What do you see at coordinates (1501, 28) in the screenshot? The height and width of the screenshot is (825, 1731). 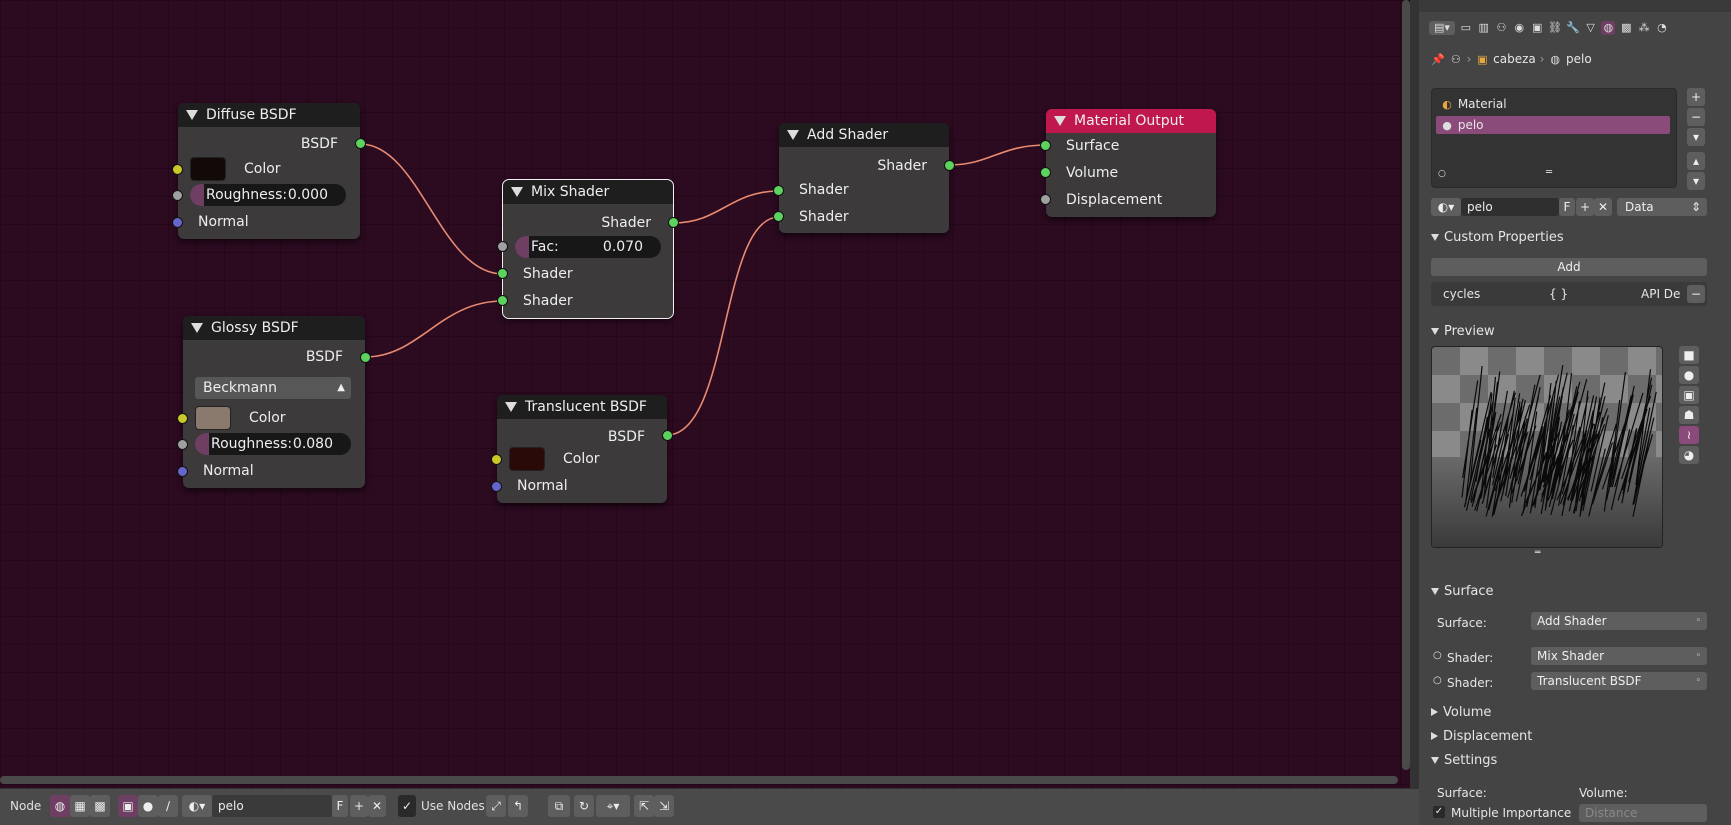 I see `scene-icon: ⚇` at bounding box center [1501, 28].